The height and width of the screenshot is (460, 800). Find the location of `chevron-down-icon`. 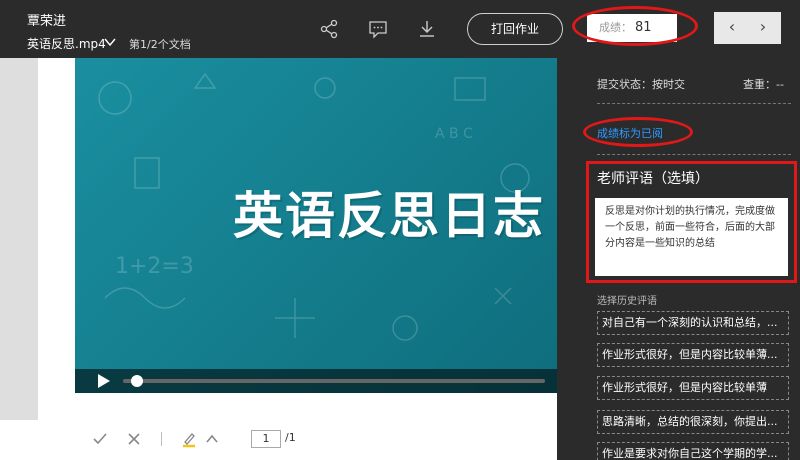

chevron-down-icon is located at coordinates (110, 42).